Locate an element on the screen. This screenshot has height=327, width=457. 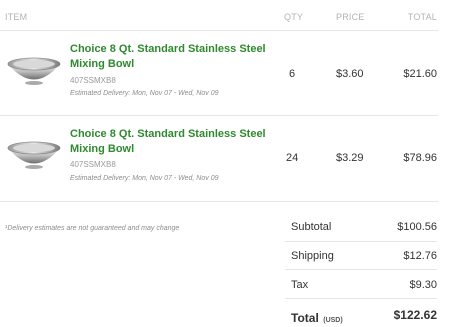
column-header-item: ITEM is located at coordinates (16, 17).